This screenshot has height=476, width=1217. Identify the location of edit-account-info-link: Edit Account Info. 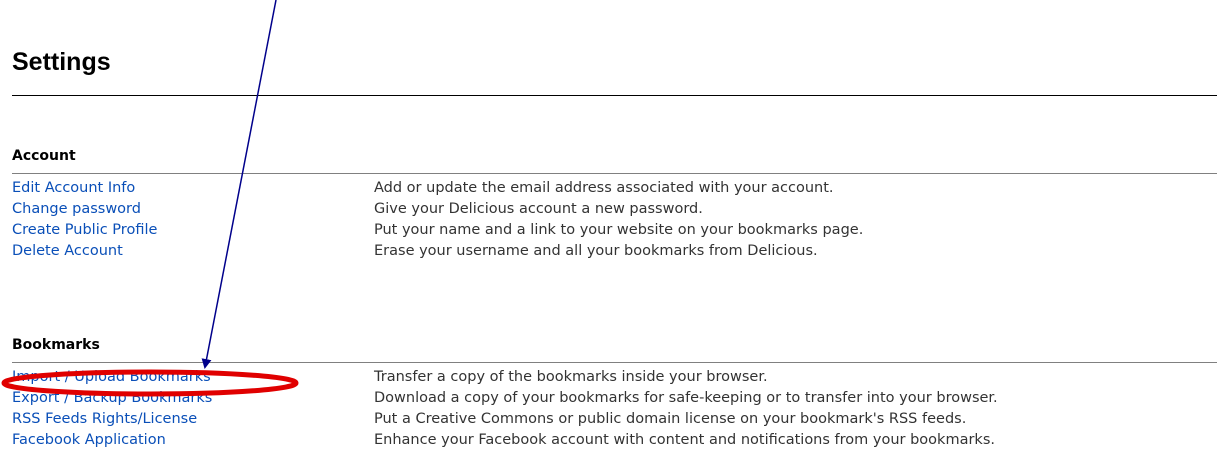
(73, 188).